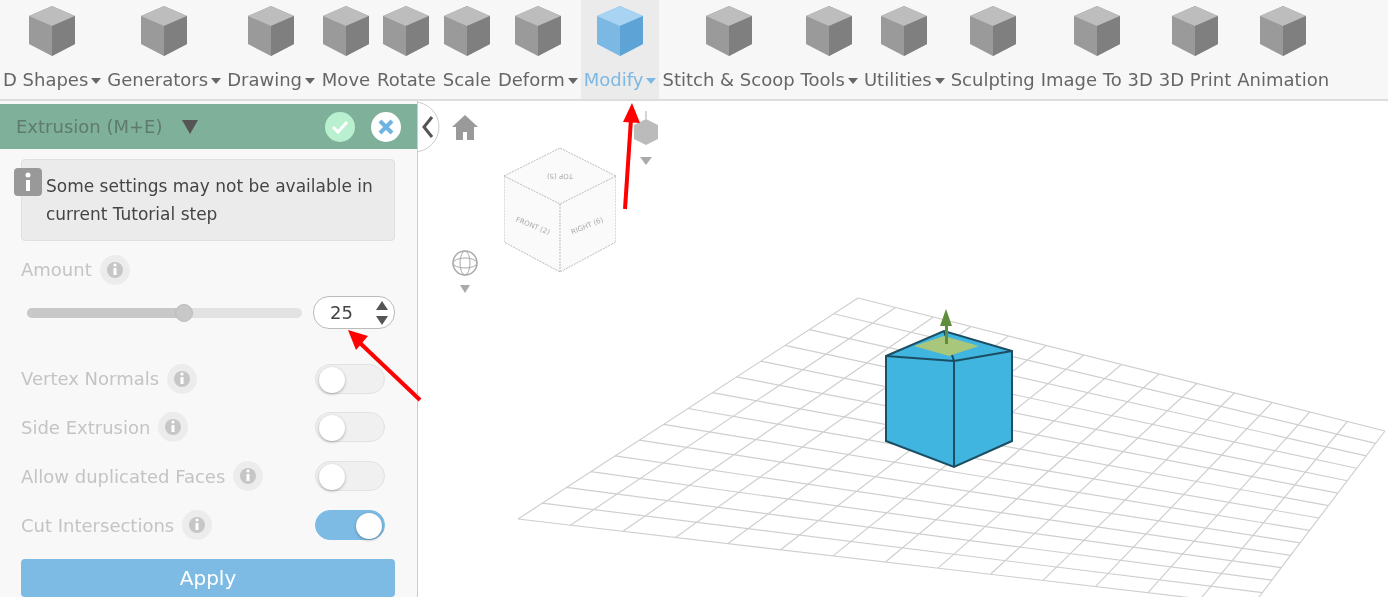  I want to click on toolbar-button: Deform, so click(537, 49).